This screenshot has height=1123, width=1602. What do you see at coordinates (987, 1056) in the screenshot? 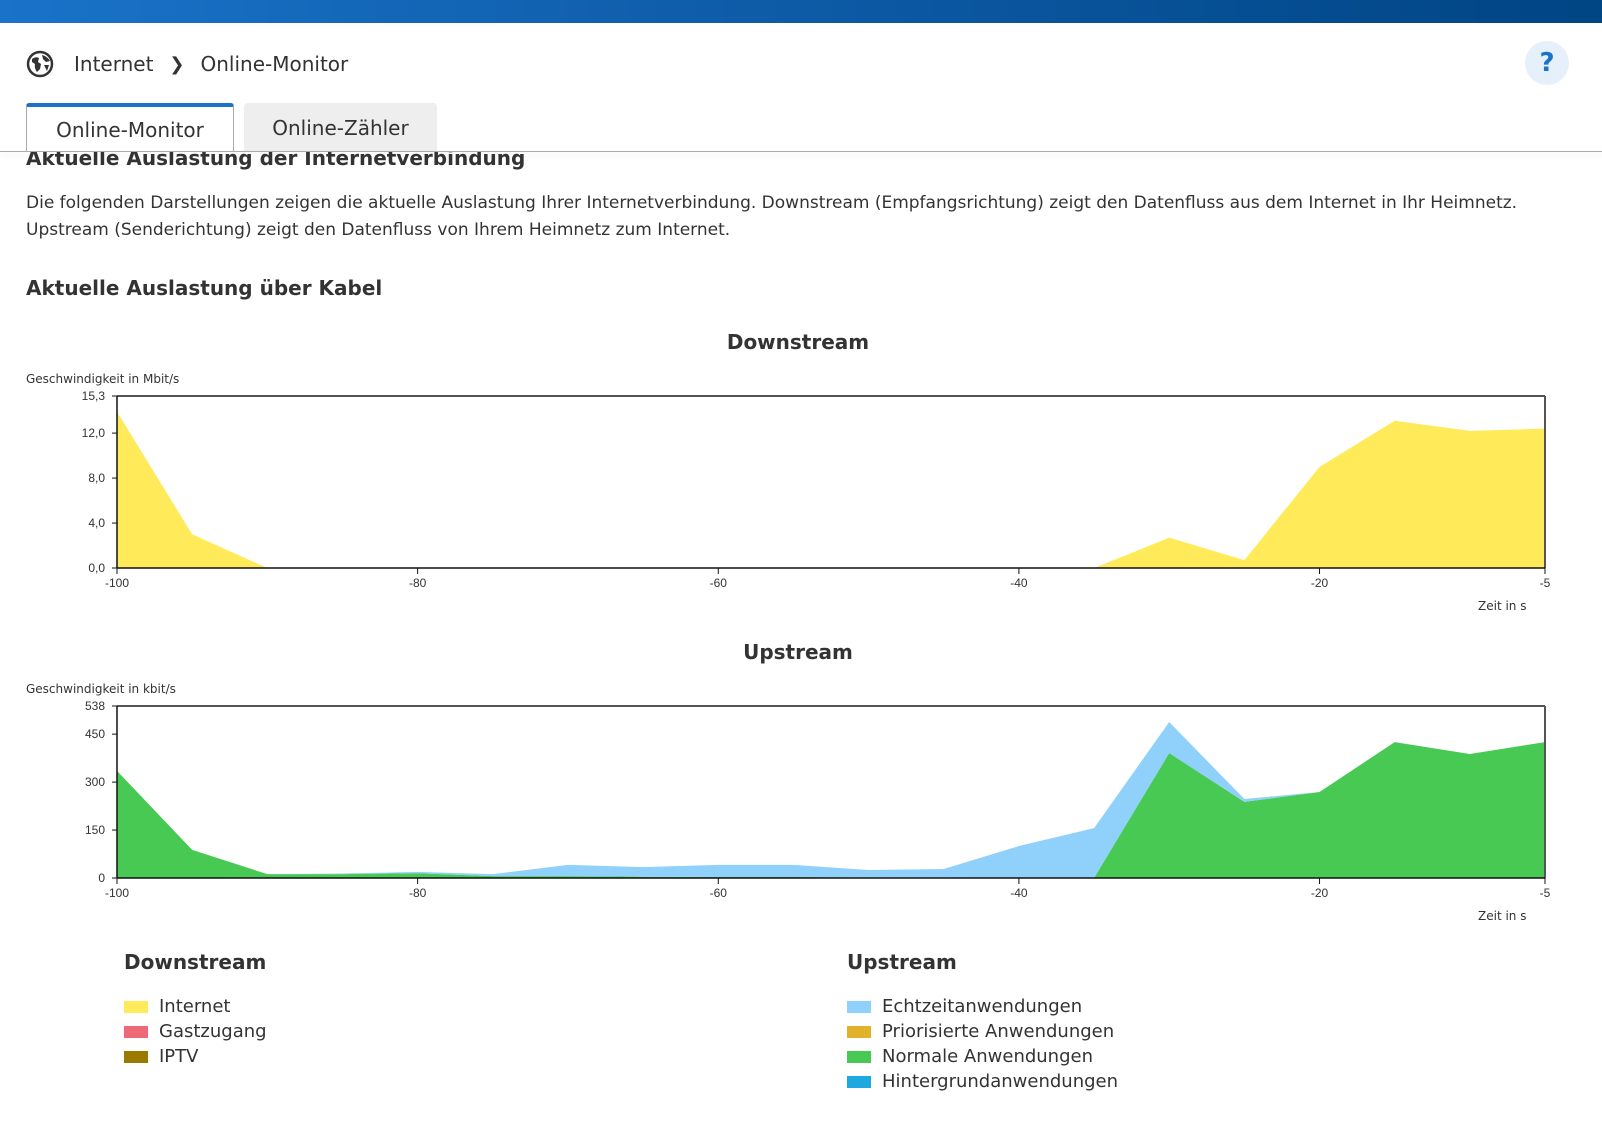
I see `legend-label: Normale Anwendungen` at bounding box center [987, 1056].